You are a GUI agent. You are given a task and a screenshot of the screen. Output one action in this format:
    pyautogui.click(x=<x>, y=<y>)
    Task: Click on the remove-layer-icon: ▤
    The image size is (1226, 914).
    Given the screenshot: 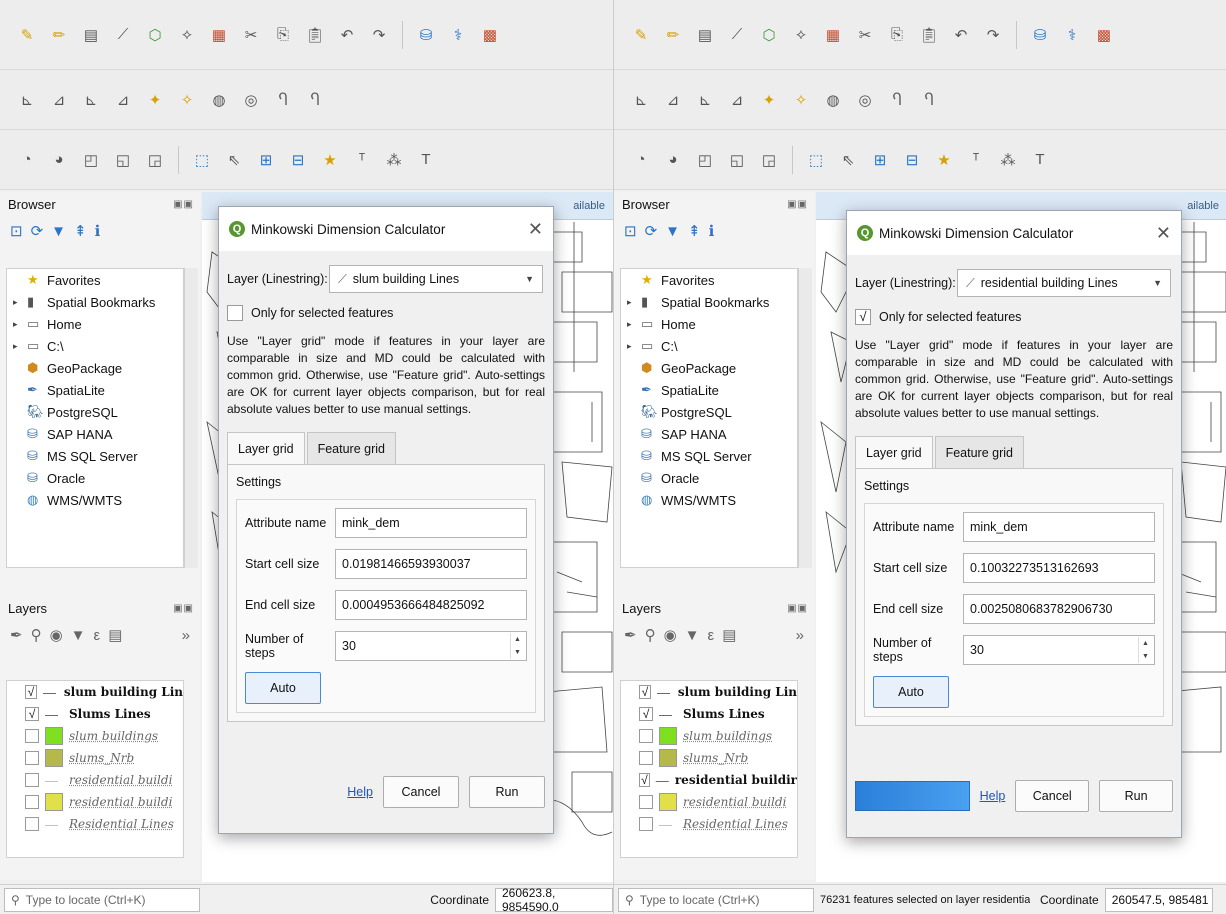 What is the action you would take?
    pyautogui.click(x=729, y=635)
    